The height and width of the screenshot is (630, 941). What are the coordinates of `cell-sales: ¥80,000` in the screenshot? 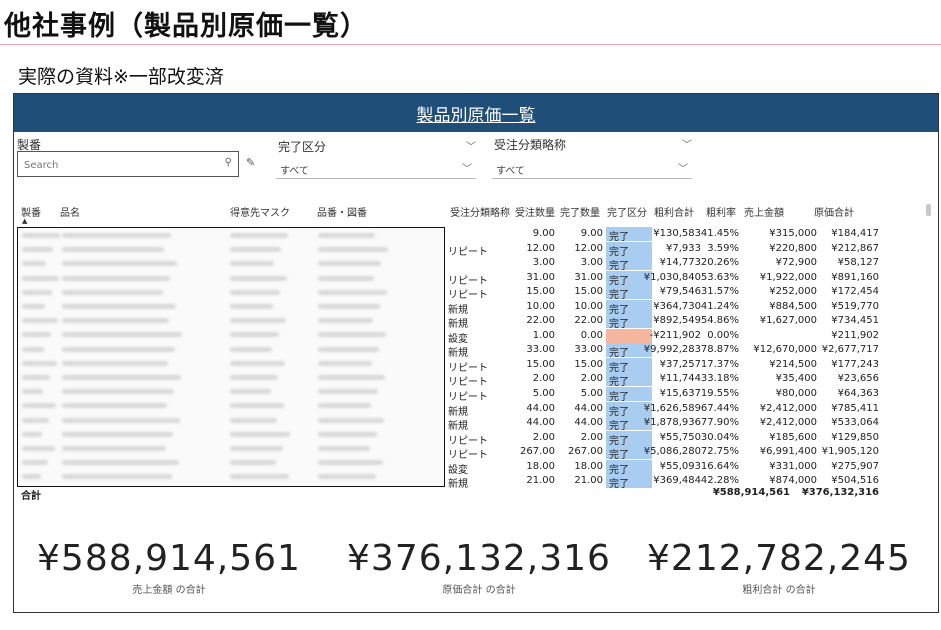 It's located at (796, 394).